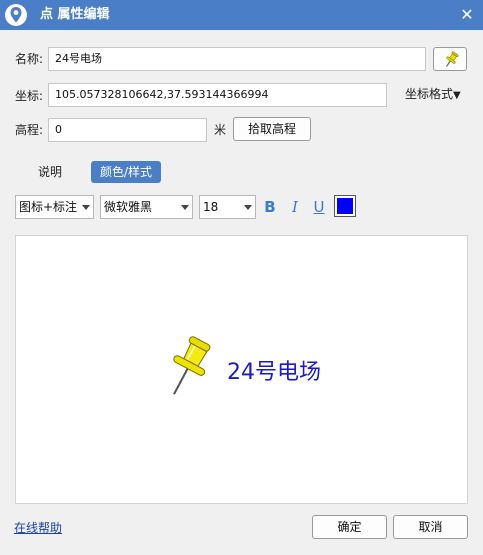 Image resolution: width=483 pixels, height=555 pixels. I want to click on font-name-select: 微软雅黑, so click(146, 207).